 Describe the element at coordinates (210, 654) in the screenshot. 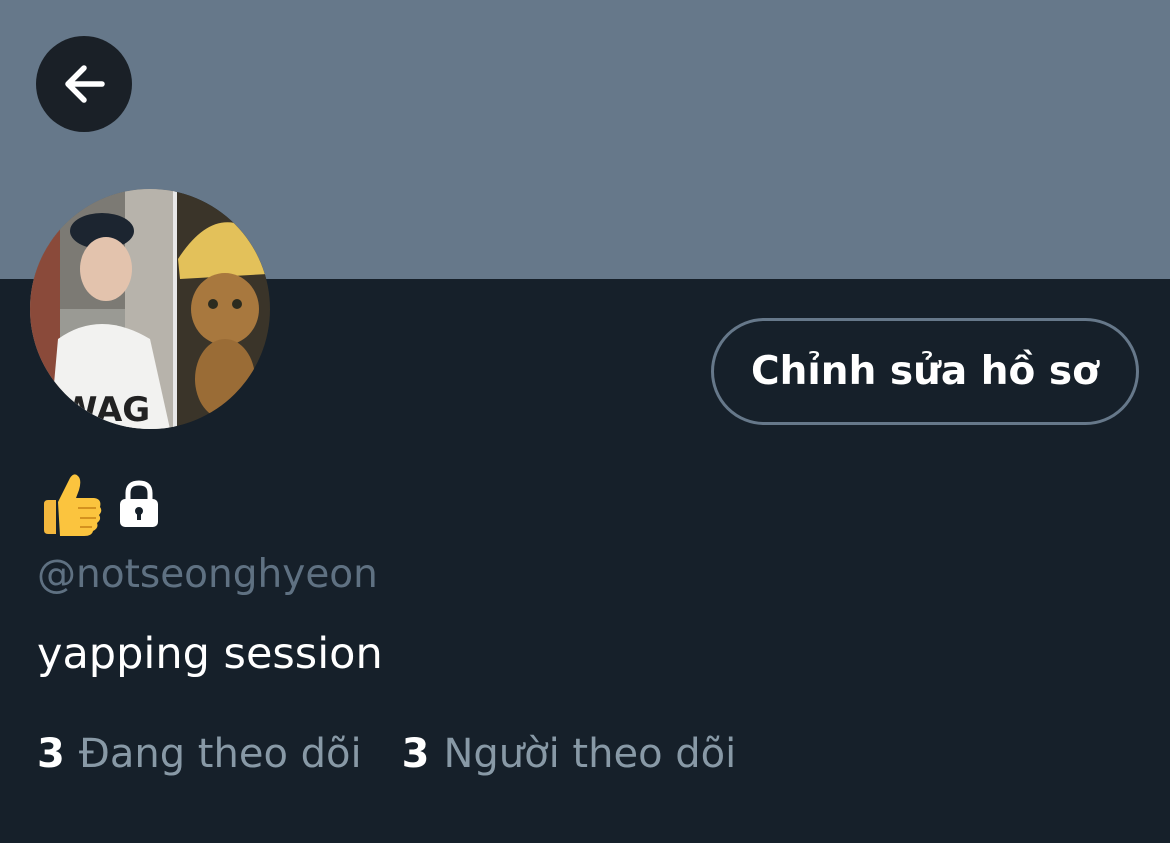

I see `profile-bio: yapping session` at that location.